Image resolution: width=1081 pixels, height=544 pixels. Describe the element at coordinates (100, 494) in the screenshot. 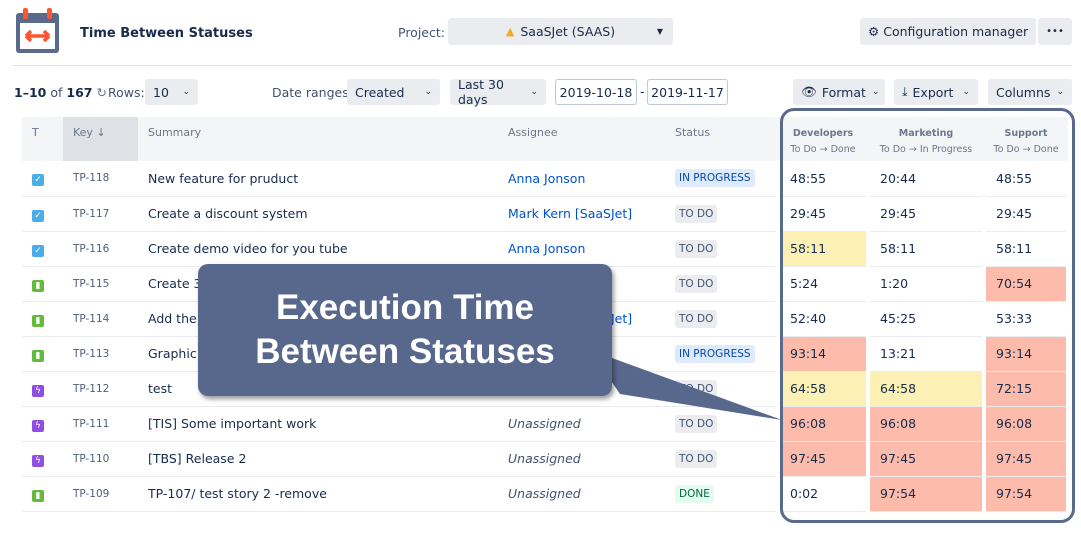

I see `issue-key: TP-109` at that location.